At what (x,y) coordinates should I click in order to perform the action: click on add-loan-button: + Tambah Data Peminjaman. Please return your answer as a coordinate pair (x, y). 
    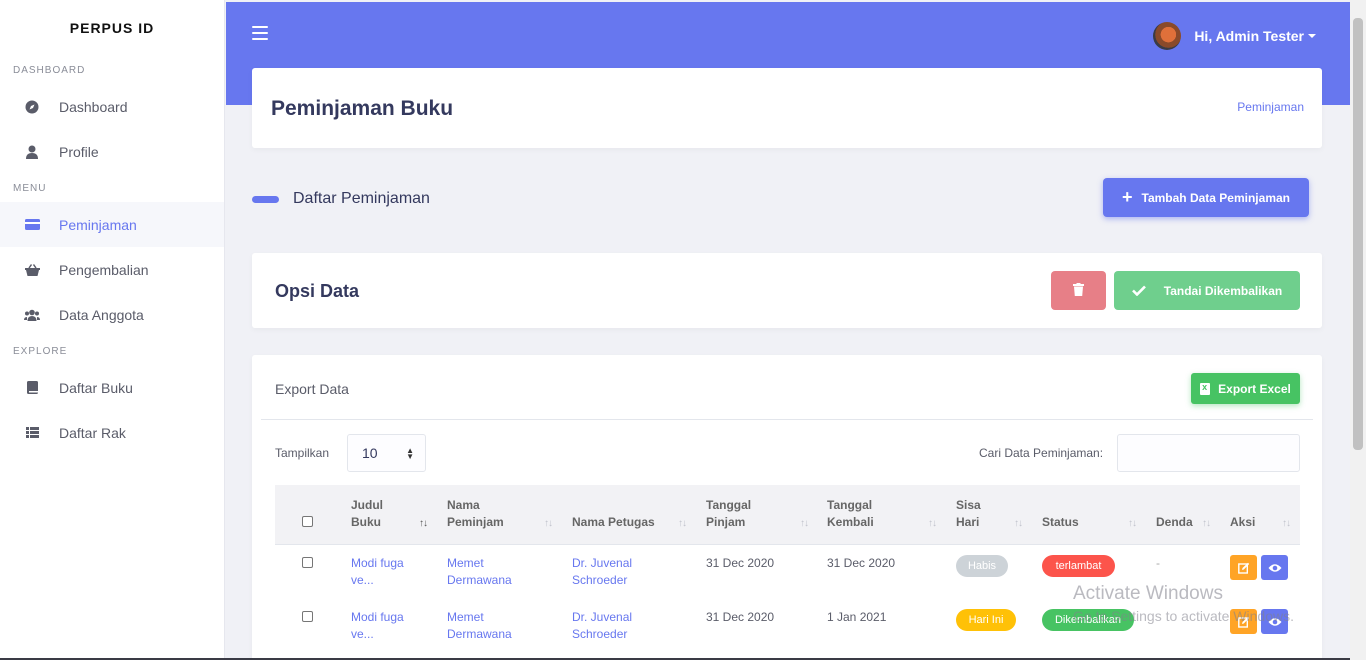
    Looking at the image, I should click on (1206, 197).